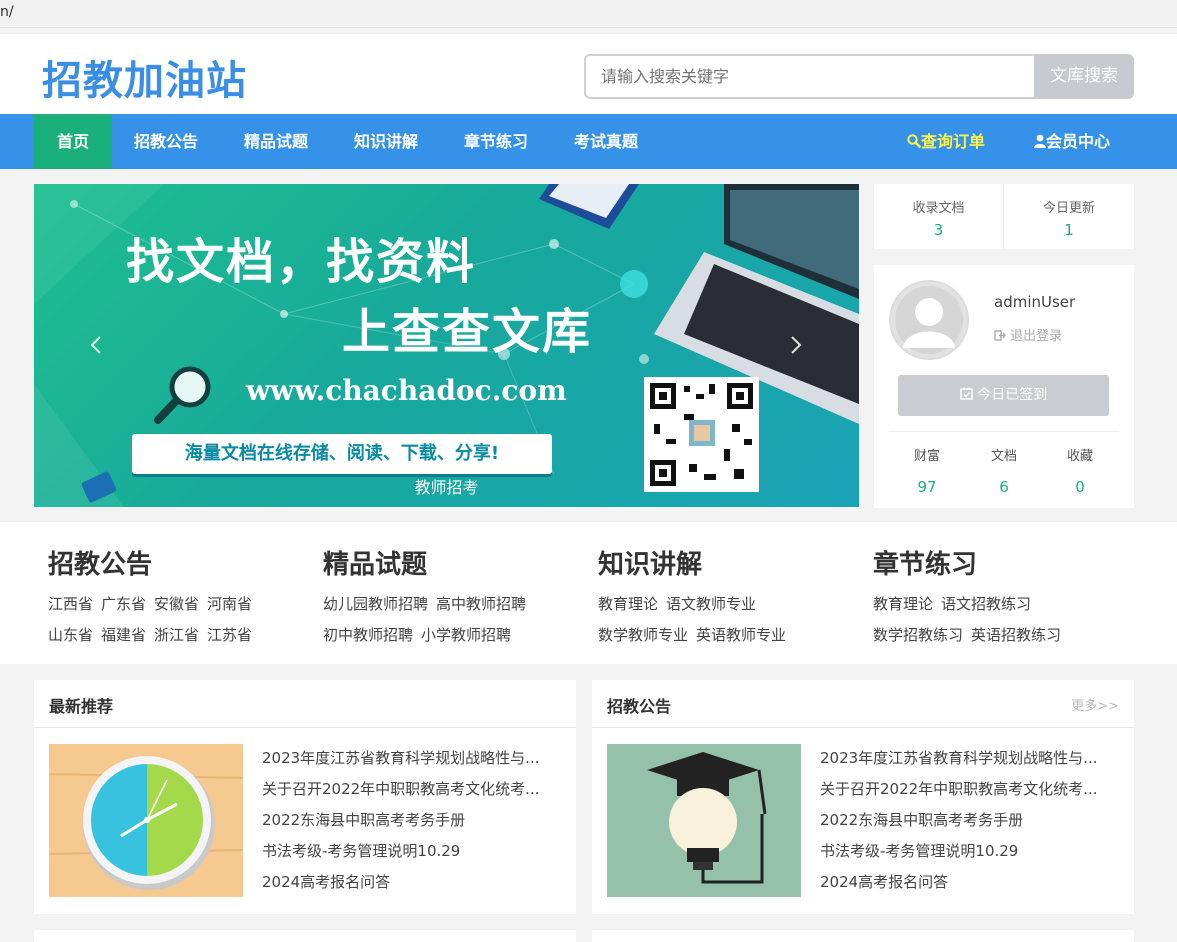  I want to click on stat-today-label: 今日更新, so click(1068, 208).